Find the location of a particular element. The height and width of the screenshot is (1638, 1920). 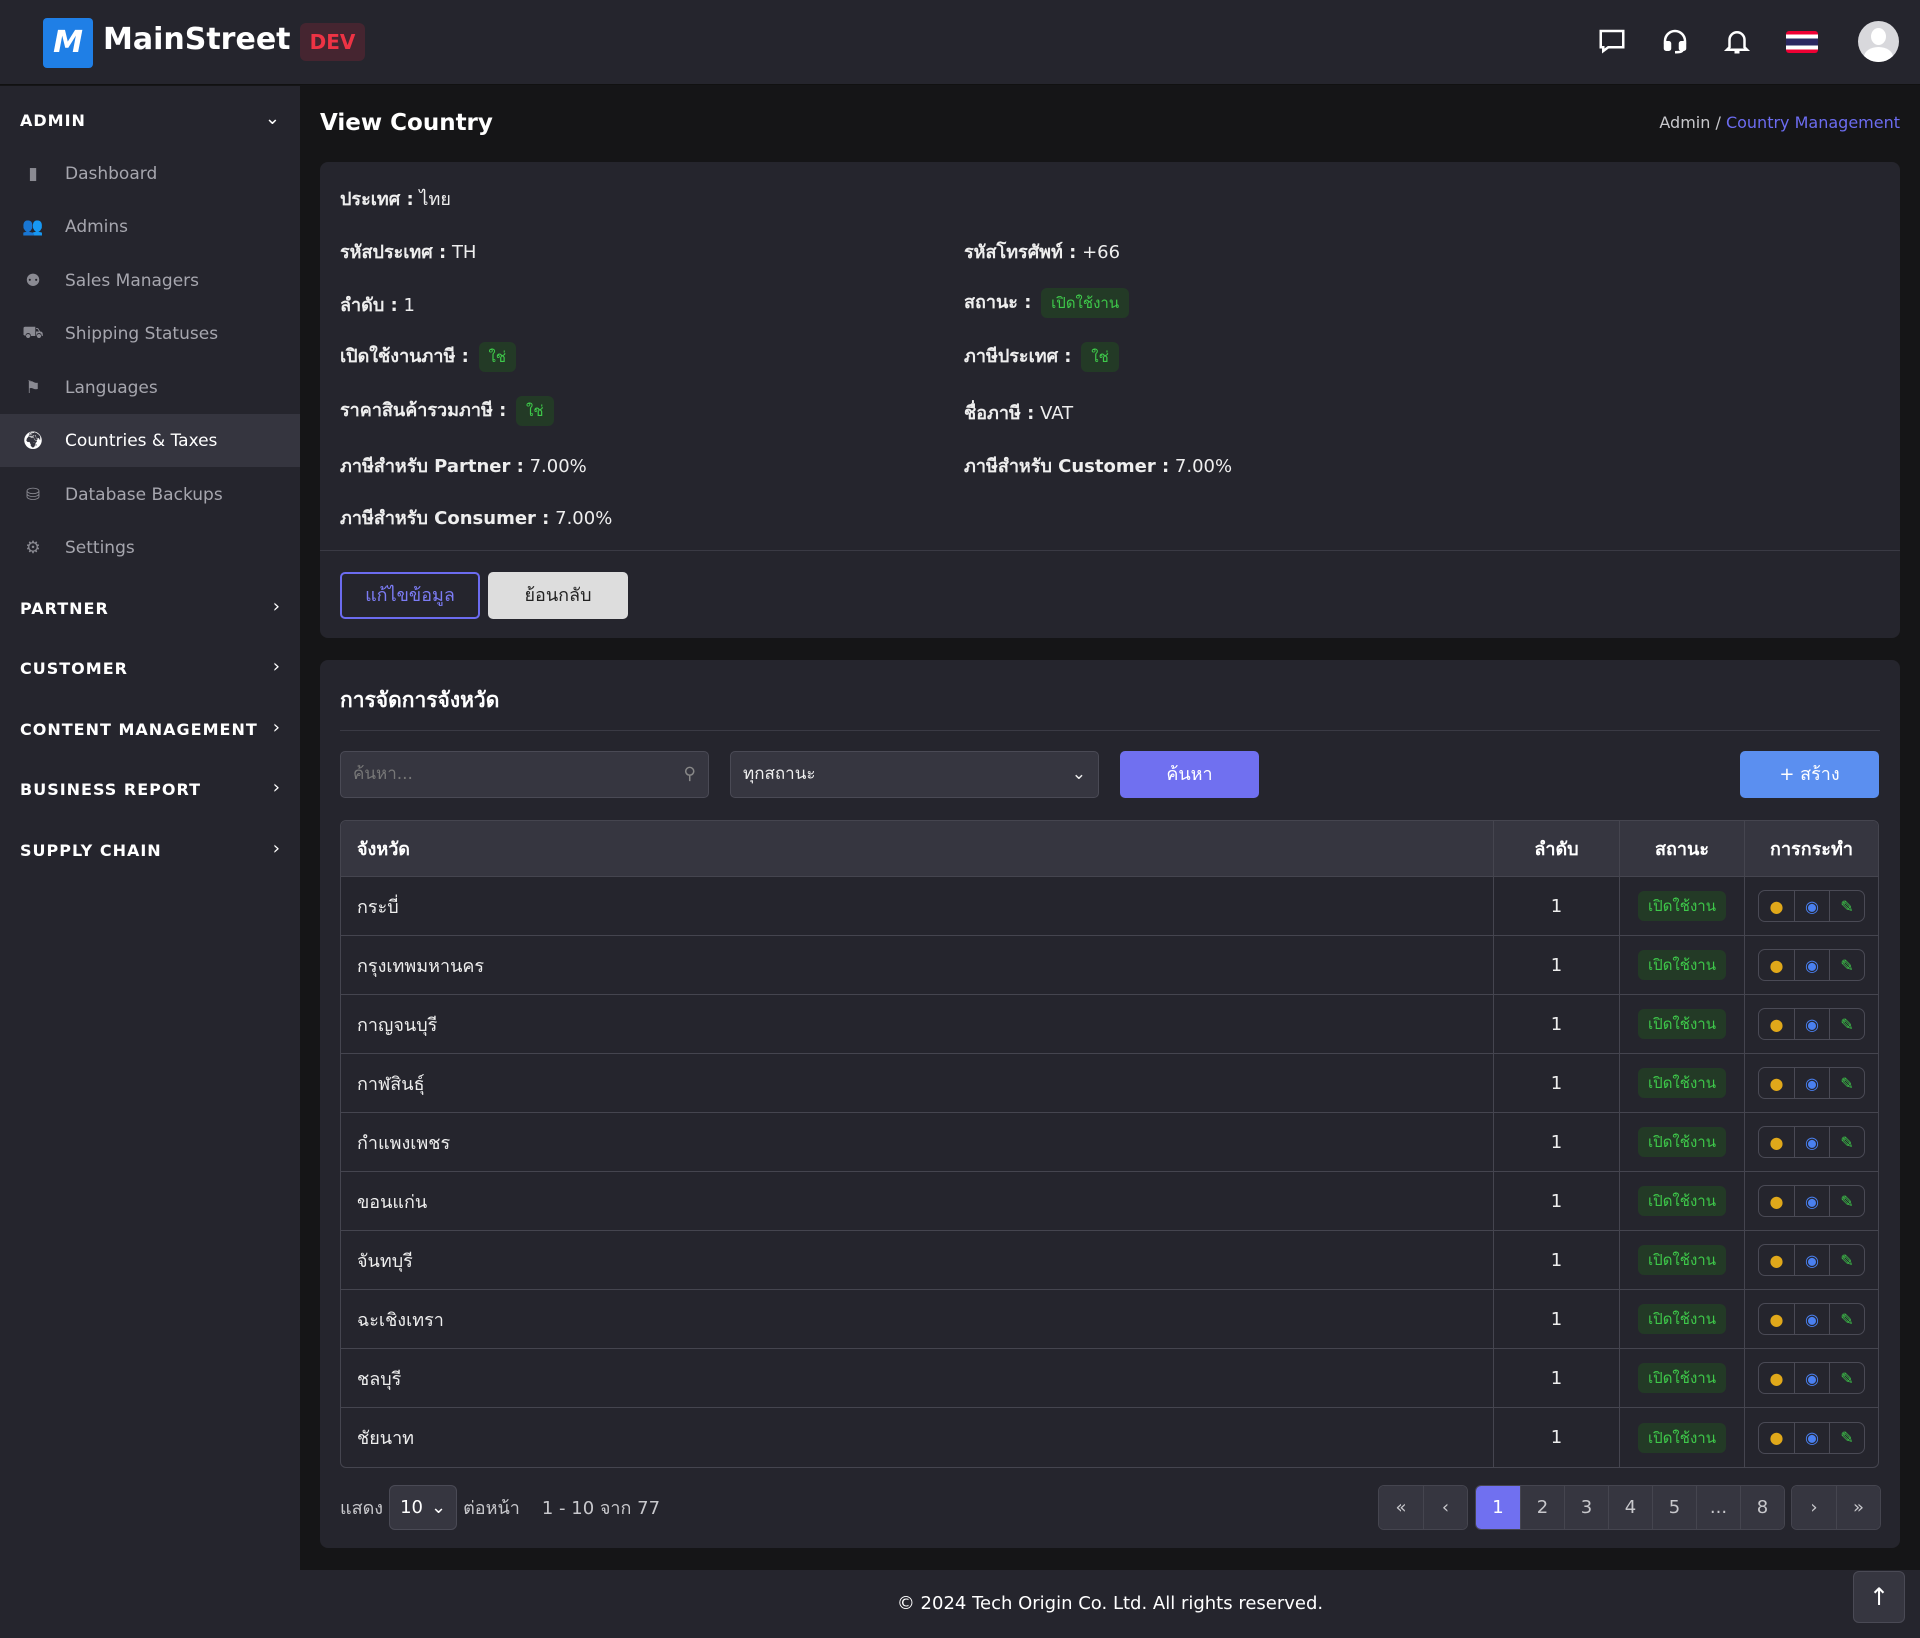

create-button: + สร้าง is located at coordinates (1809, 774).